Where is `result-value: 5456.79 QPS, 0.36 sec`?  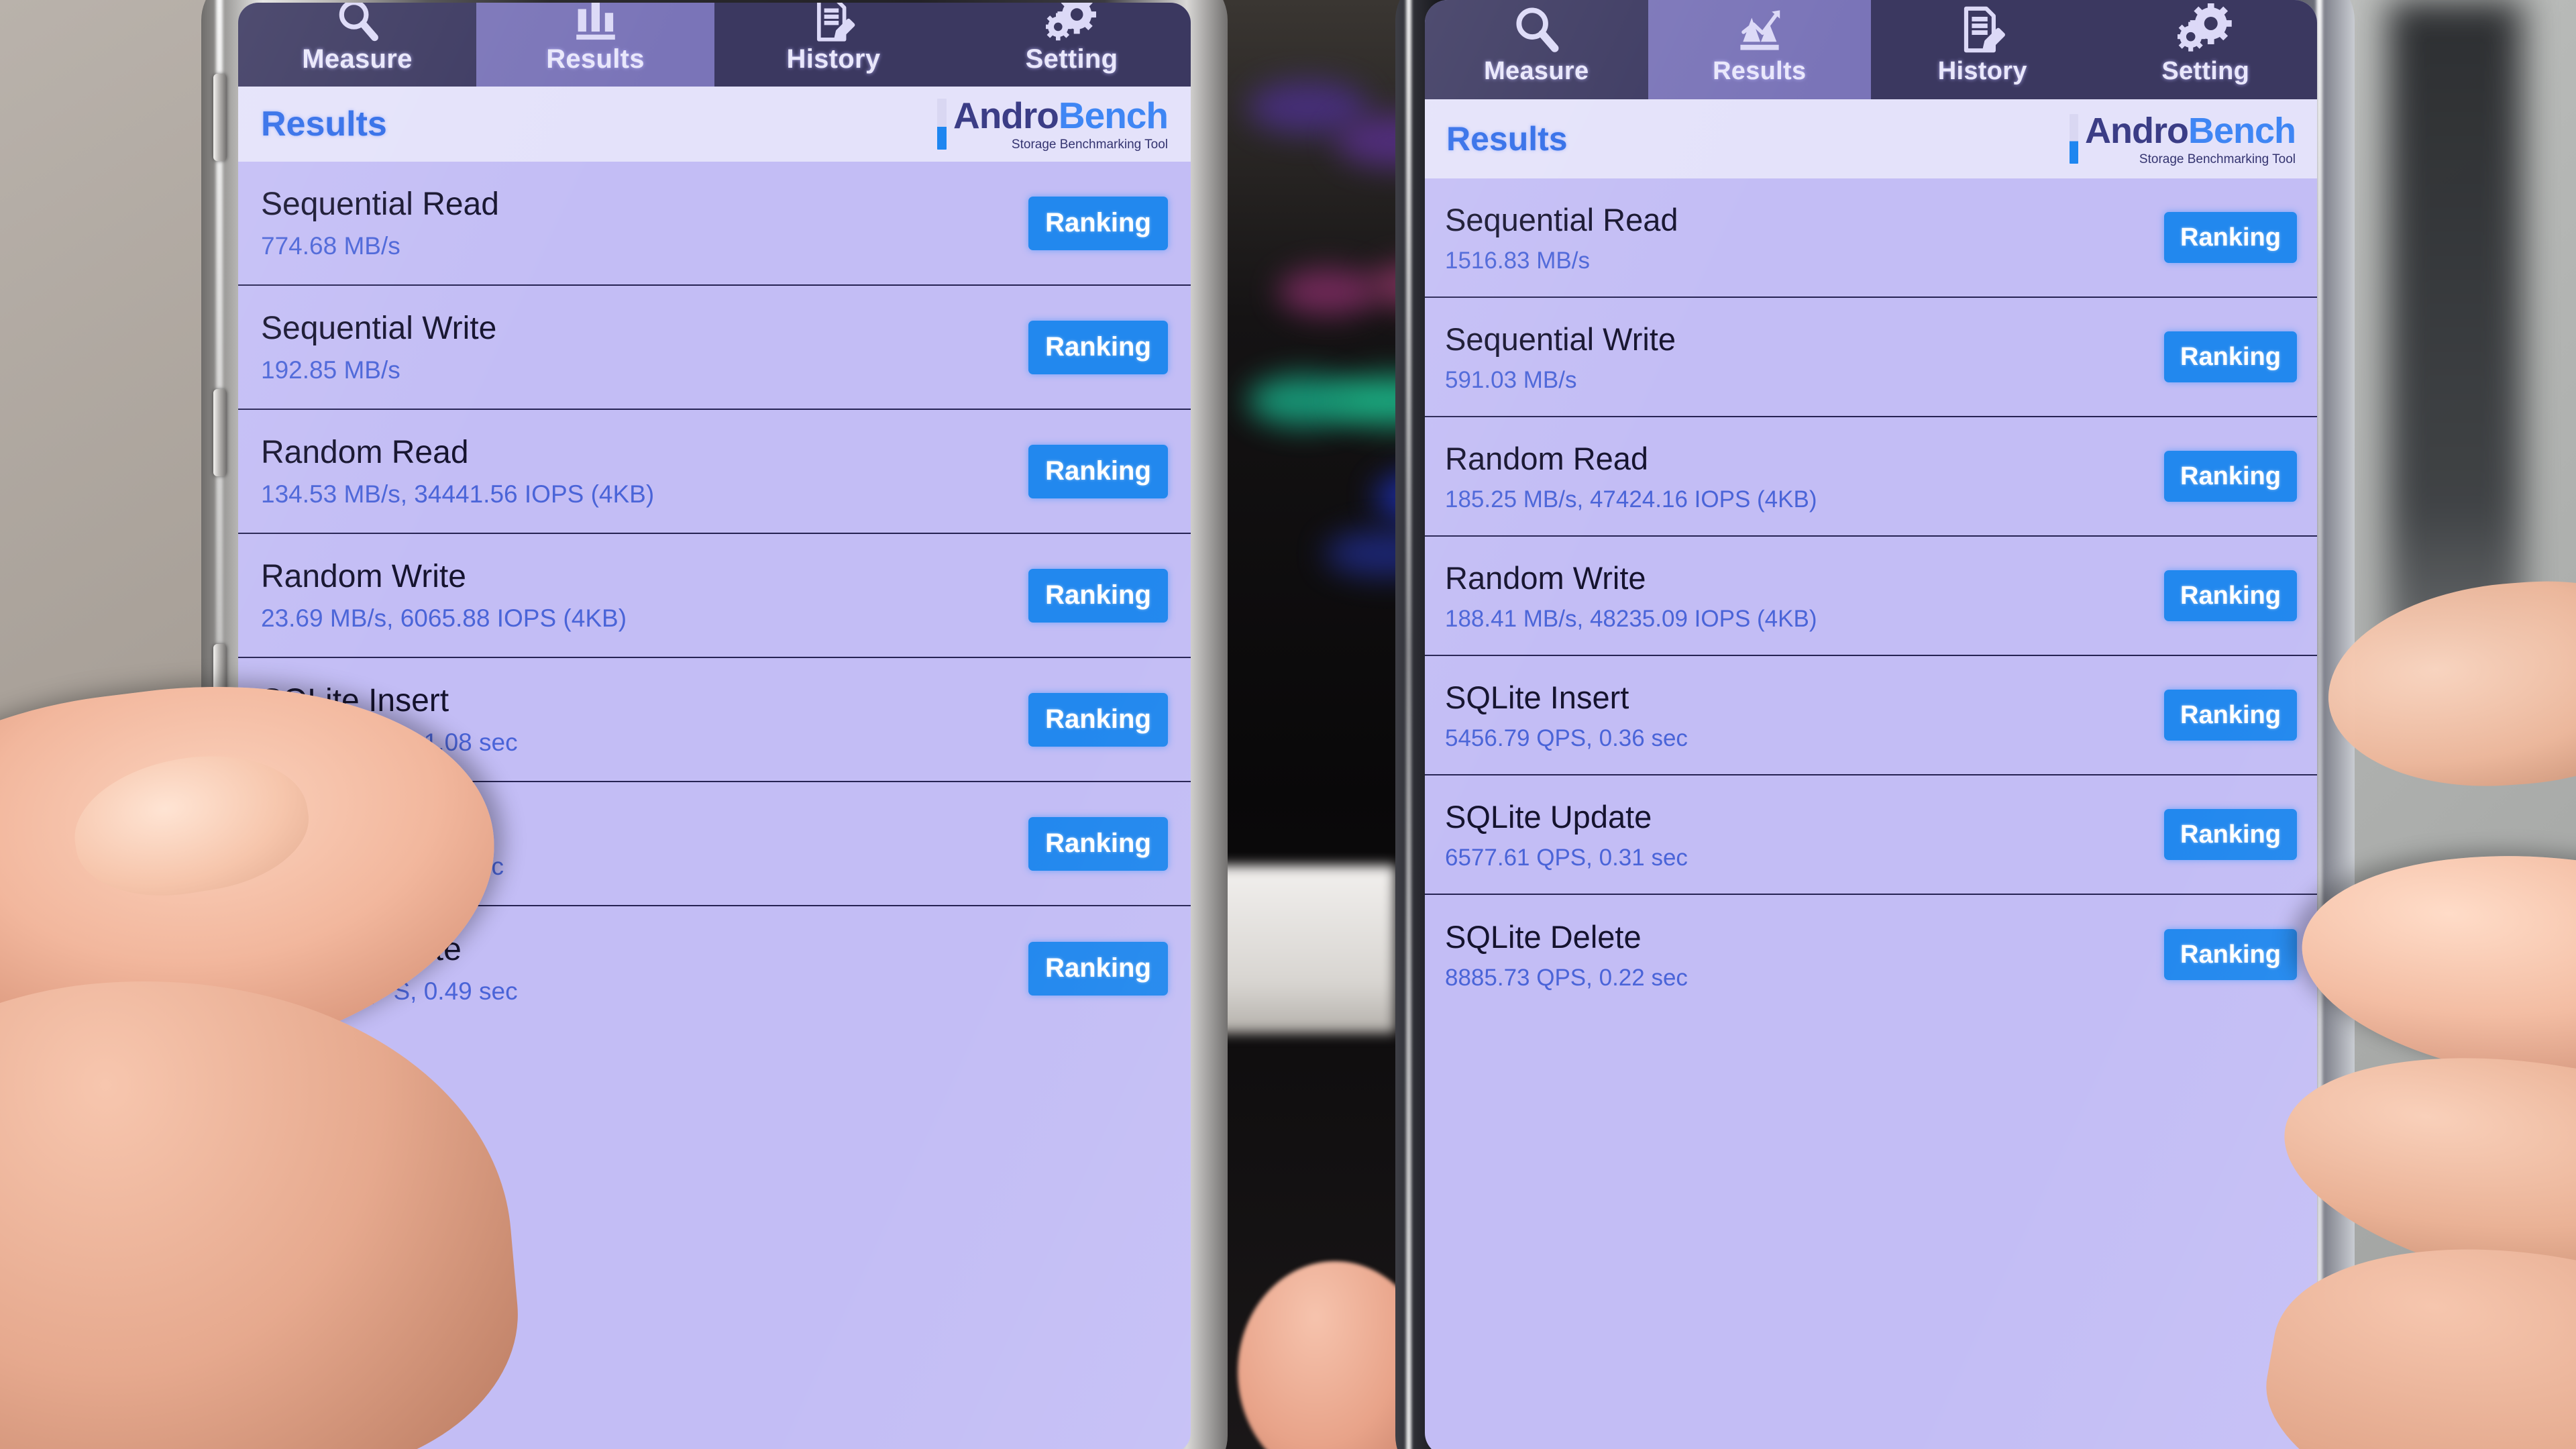
result-value: 5456.79 QPS, 0.36 sec is located at coordinates (1566, 737).